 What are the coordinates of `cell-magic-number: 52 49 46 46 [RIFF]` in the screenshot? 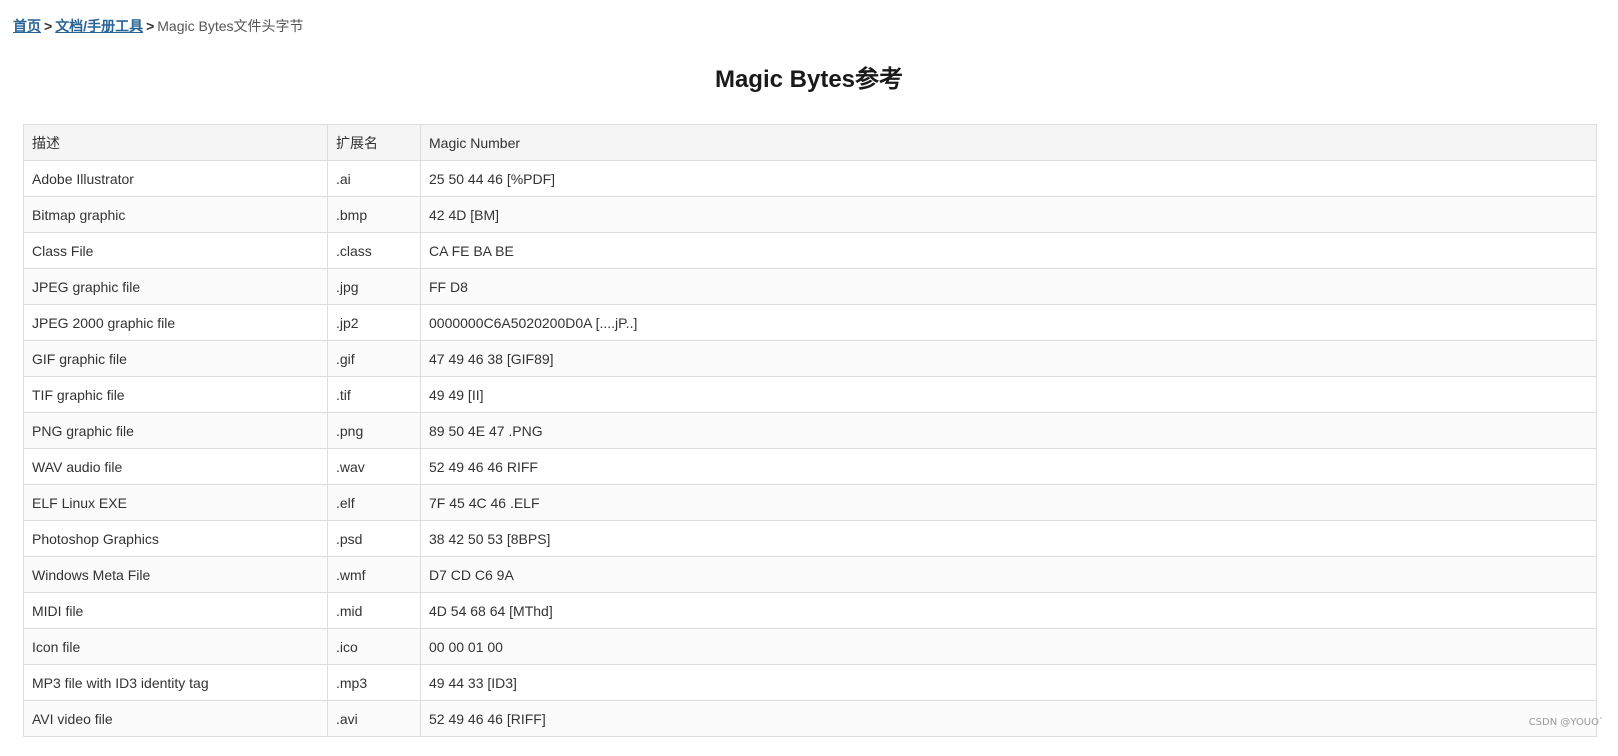 It's located at (1008, 718).